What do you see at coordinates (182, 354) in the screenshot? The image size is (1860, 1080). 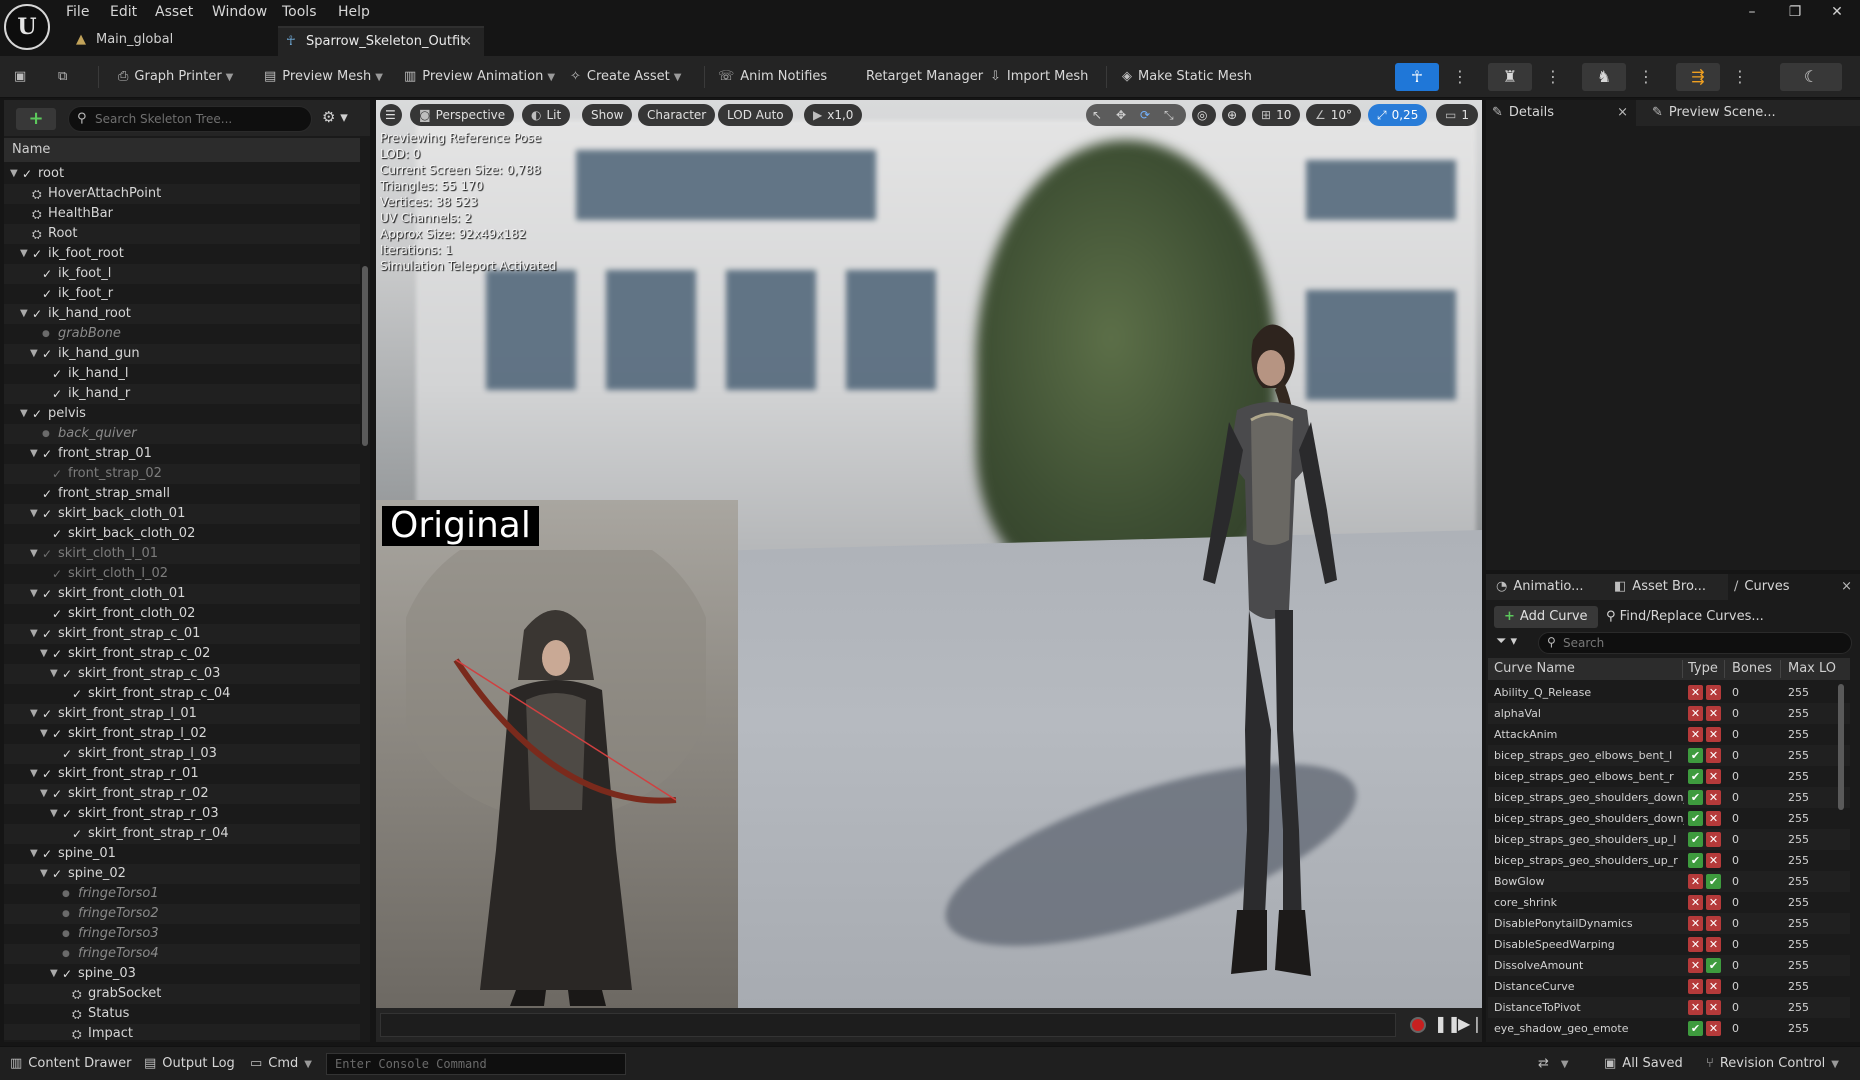 I see `skeleton-bone-row: ▼ ✓ ik_hand_gun` at bounding box center [182, 354].